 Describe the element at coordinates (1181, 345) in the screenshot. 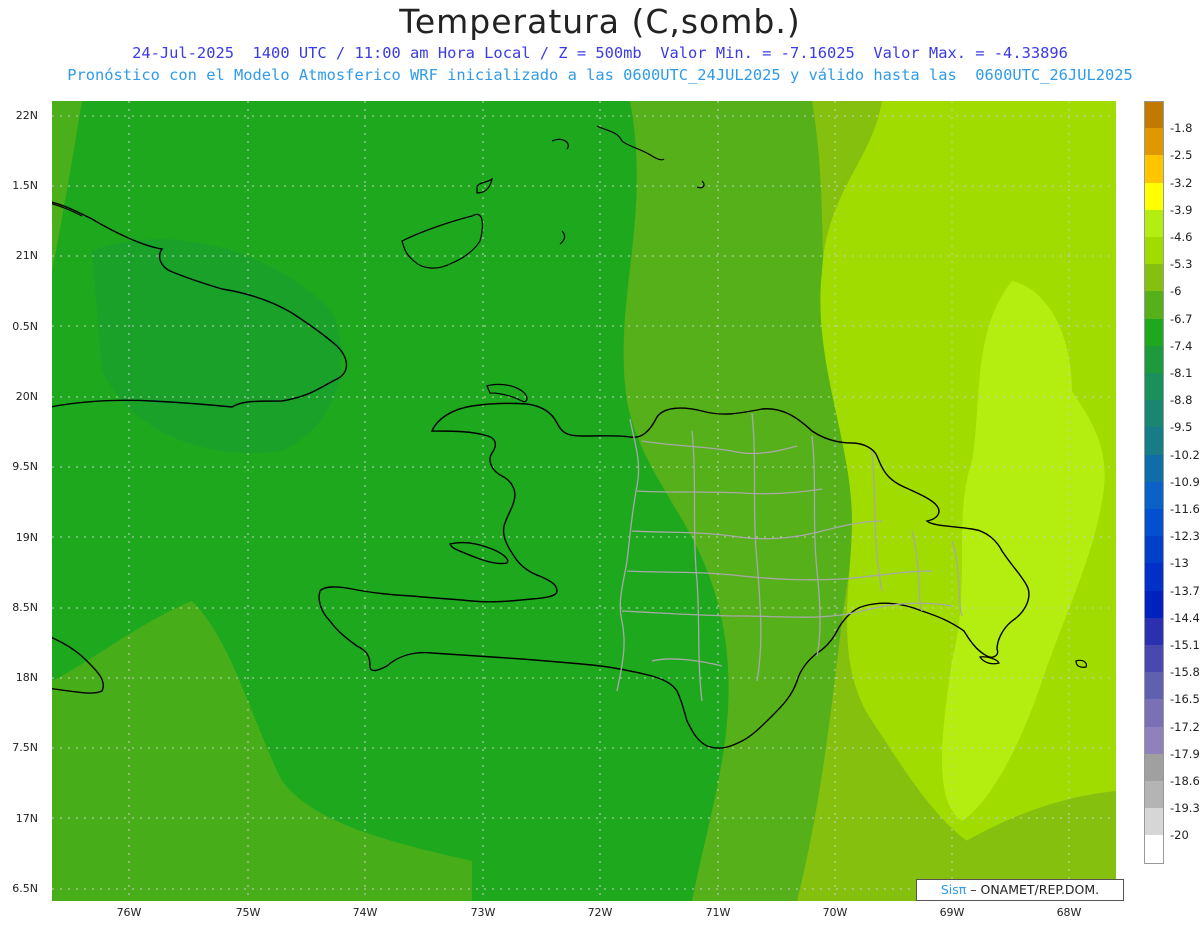

I see `legend-label: -7.4` at that location.